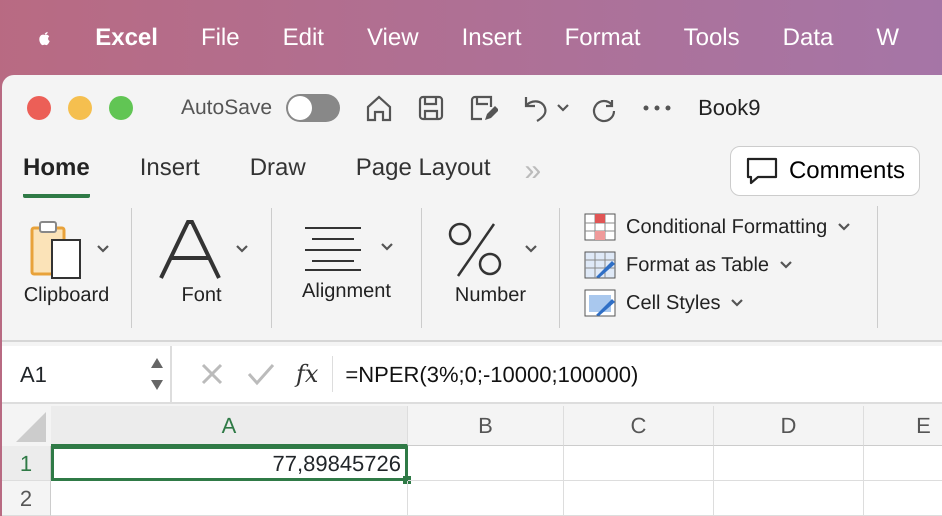  Describe the element at coordinates (212, 374) in the screenshot. I see `cancel-icon` at that location.